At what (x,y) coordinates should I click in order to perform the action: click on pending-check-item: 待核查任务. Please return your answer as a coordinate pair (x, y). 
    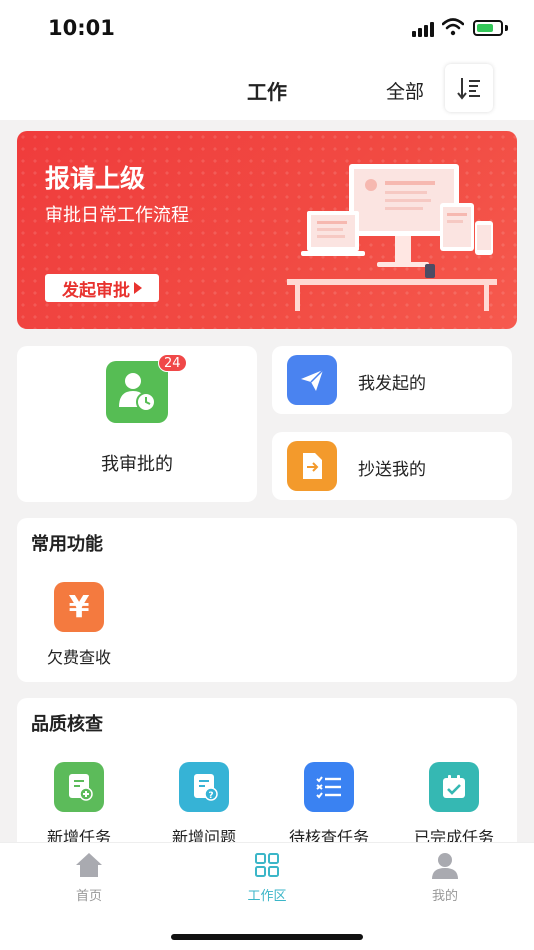
    Looking at the image, I should click on (329, 805).